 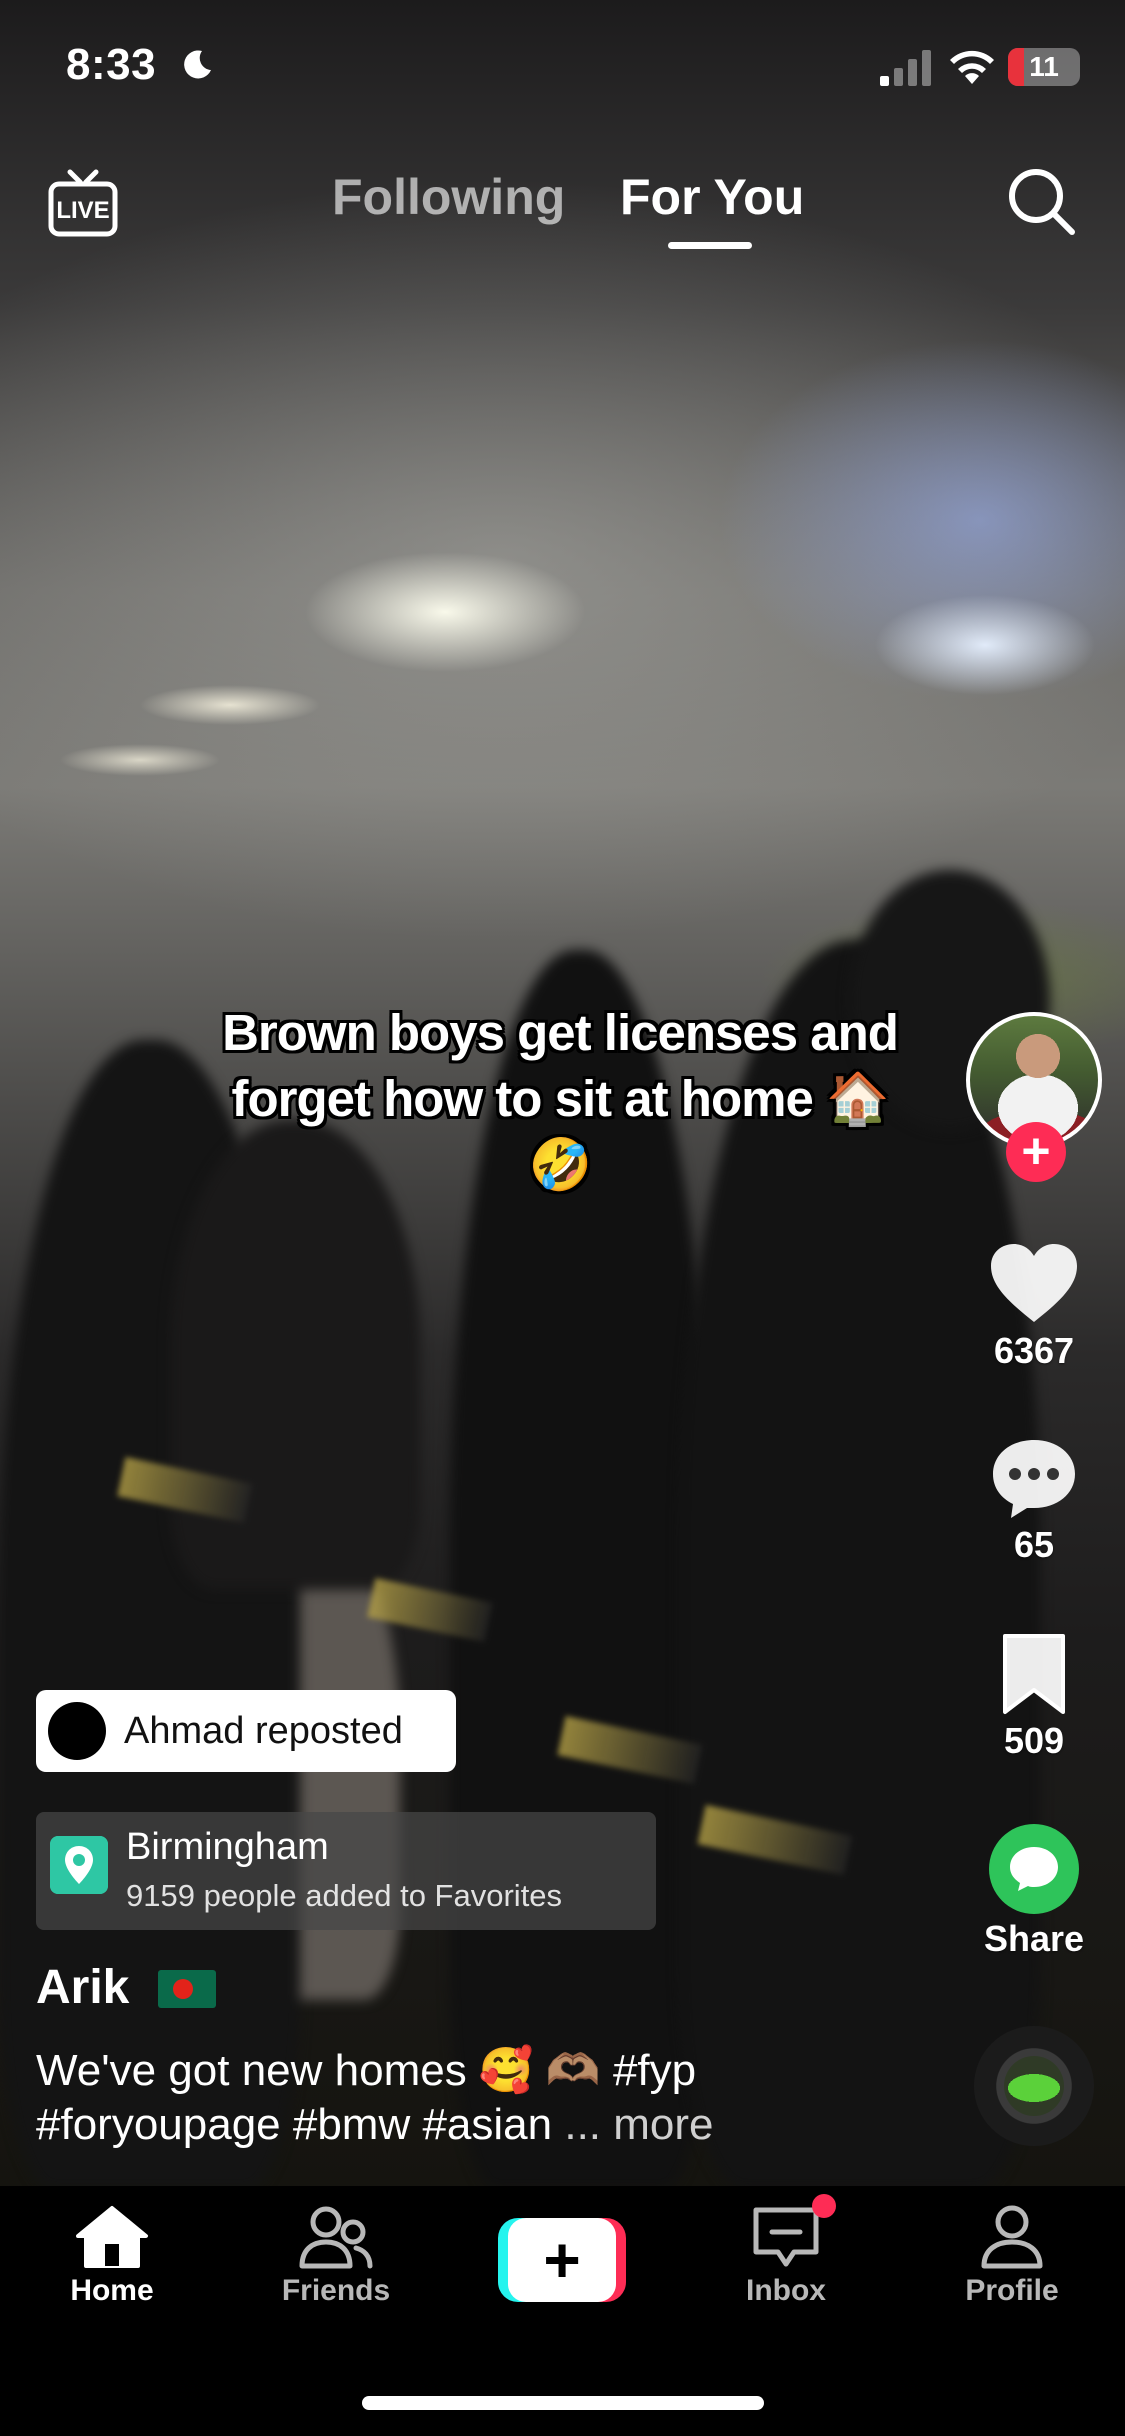 I want to click on friends-icon, so click(x=336, y=2237).